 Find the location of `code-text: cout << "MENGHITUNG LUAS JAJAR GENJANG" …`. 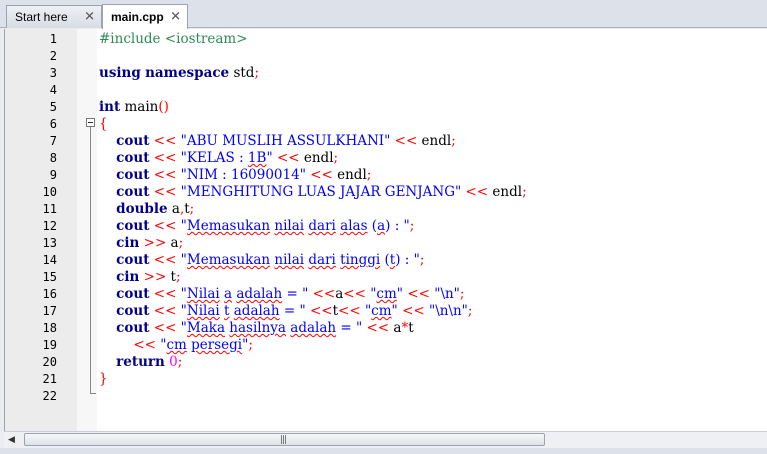

code-text: cout << "MENGHITUNG LUAS JAJAR GENJANG" … is located at coordinates (321, 192).